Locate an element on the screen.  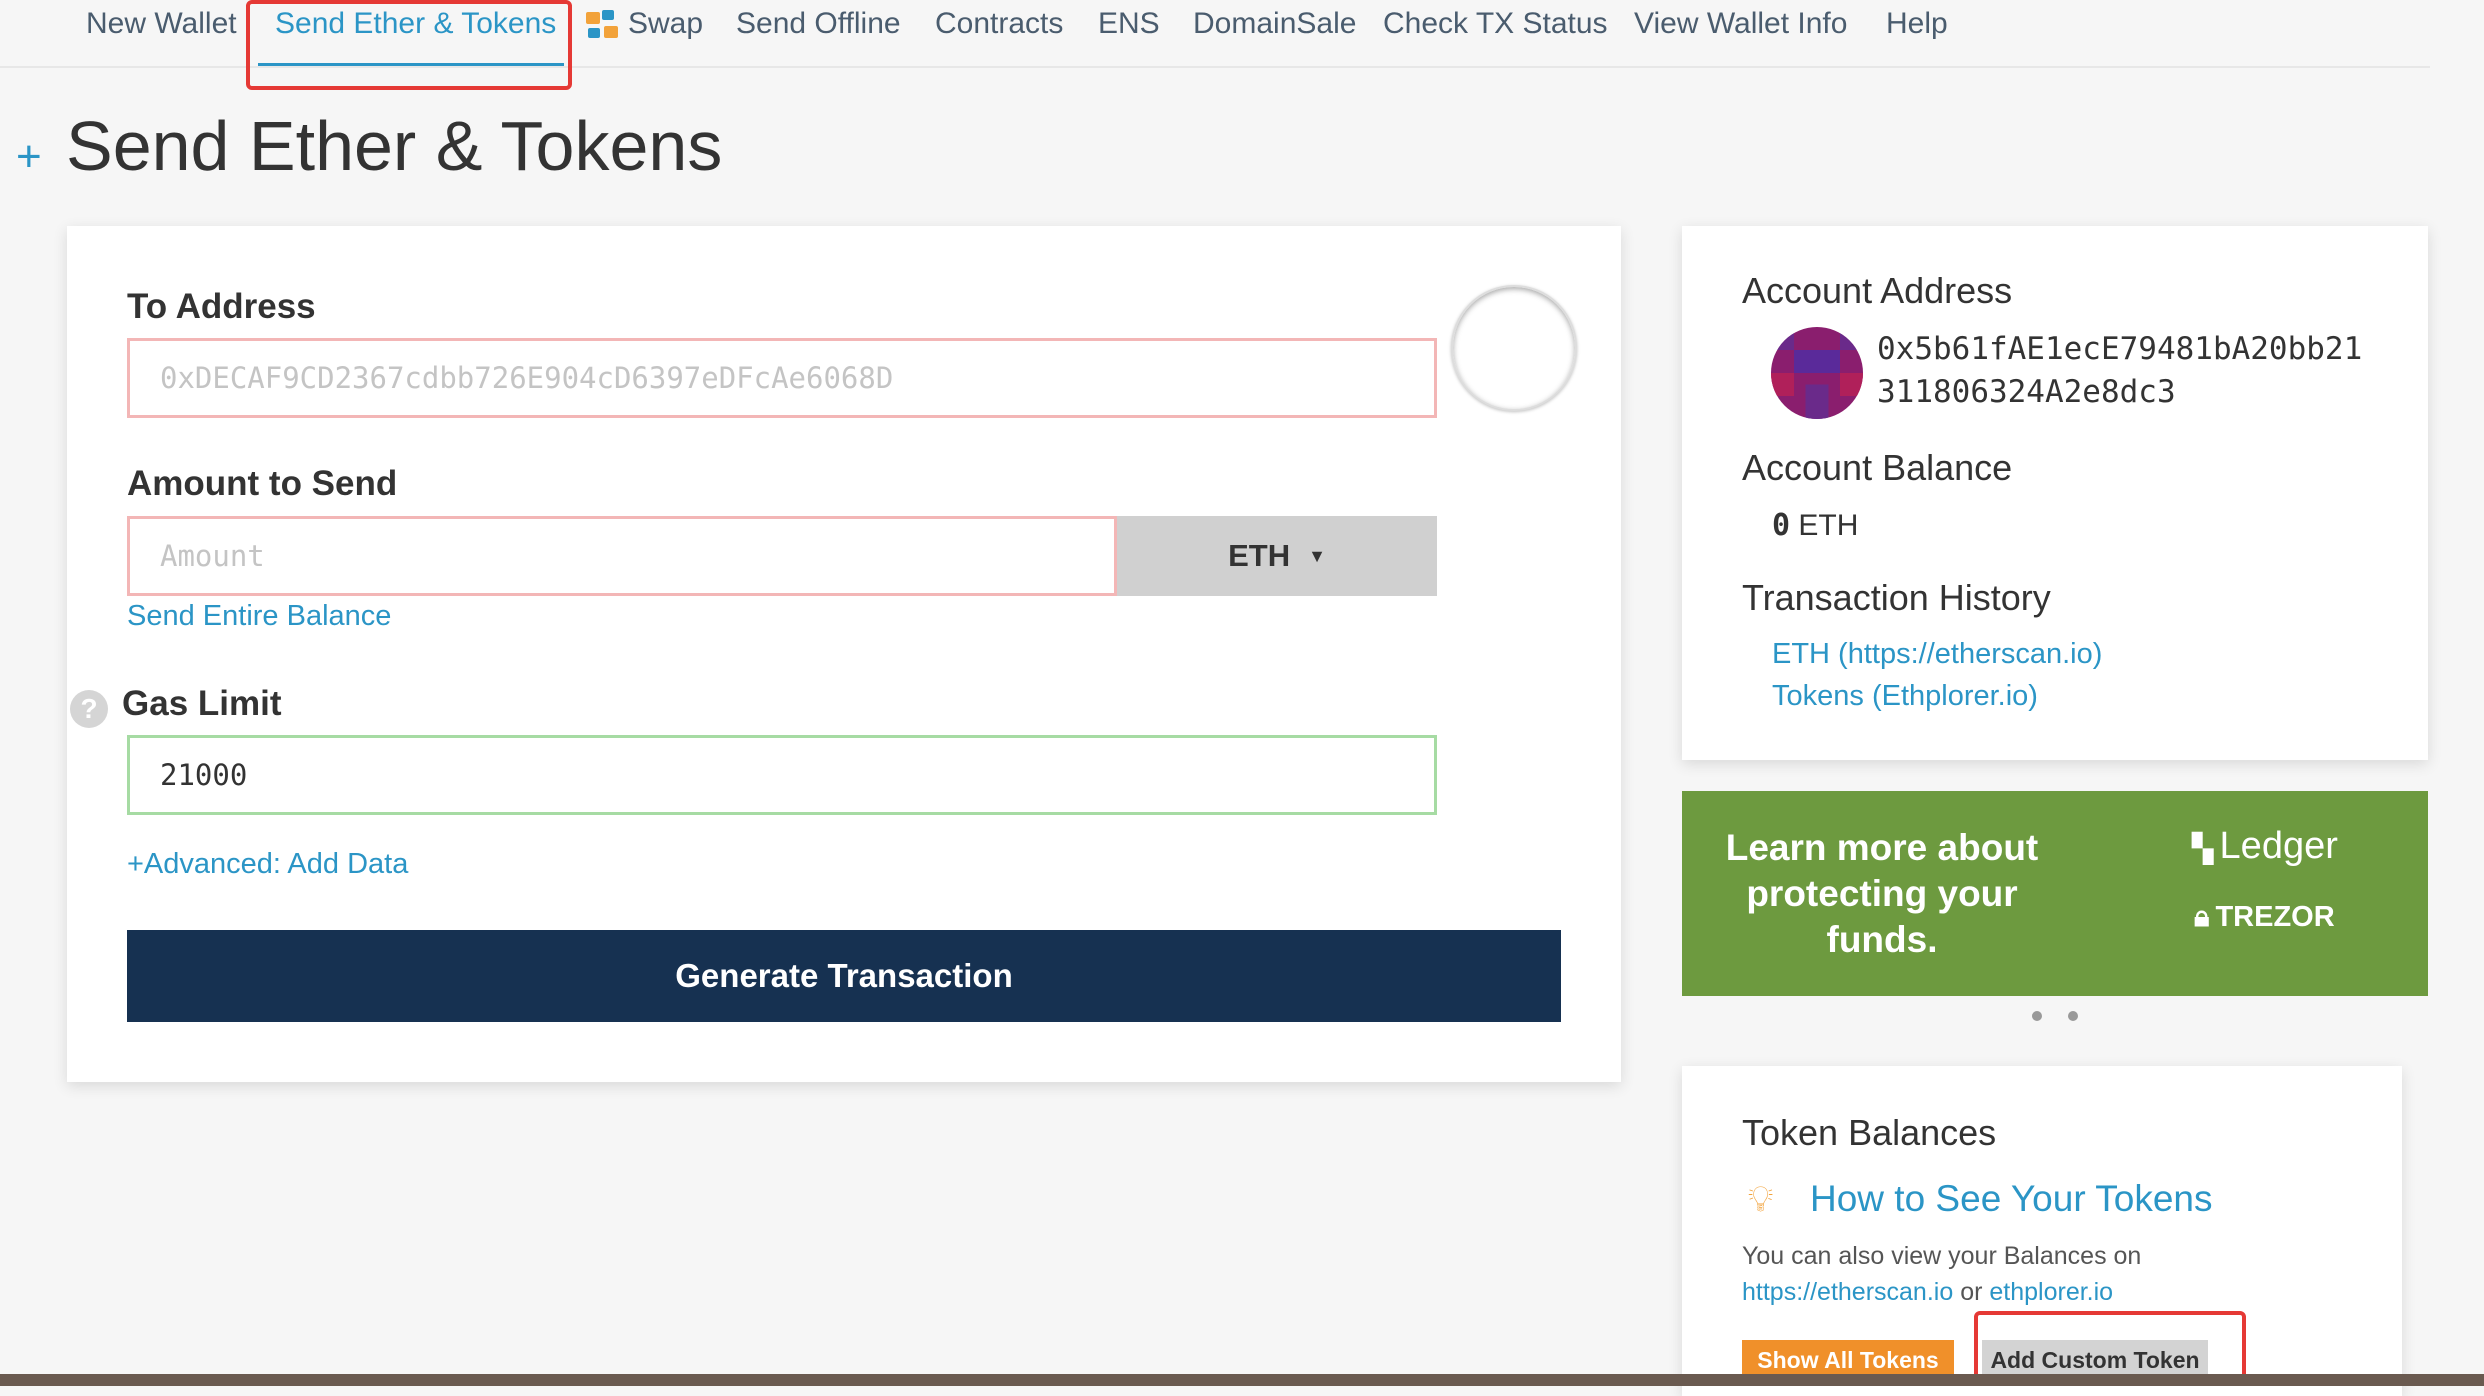
to-address-label: To Address is located at coordinates (221, 306).